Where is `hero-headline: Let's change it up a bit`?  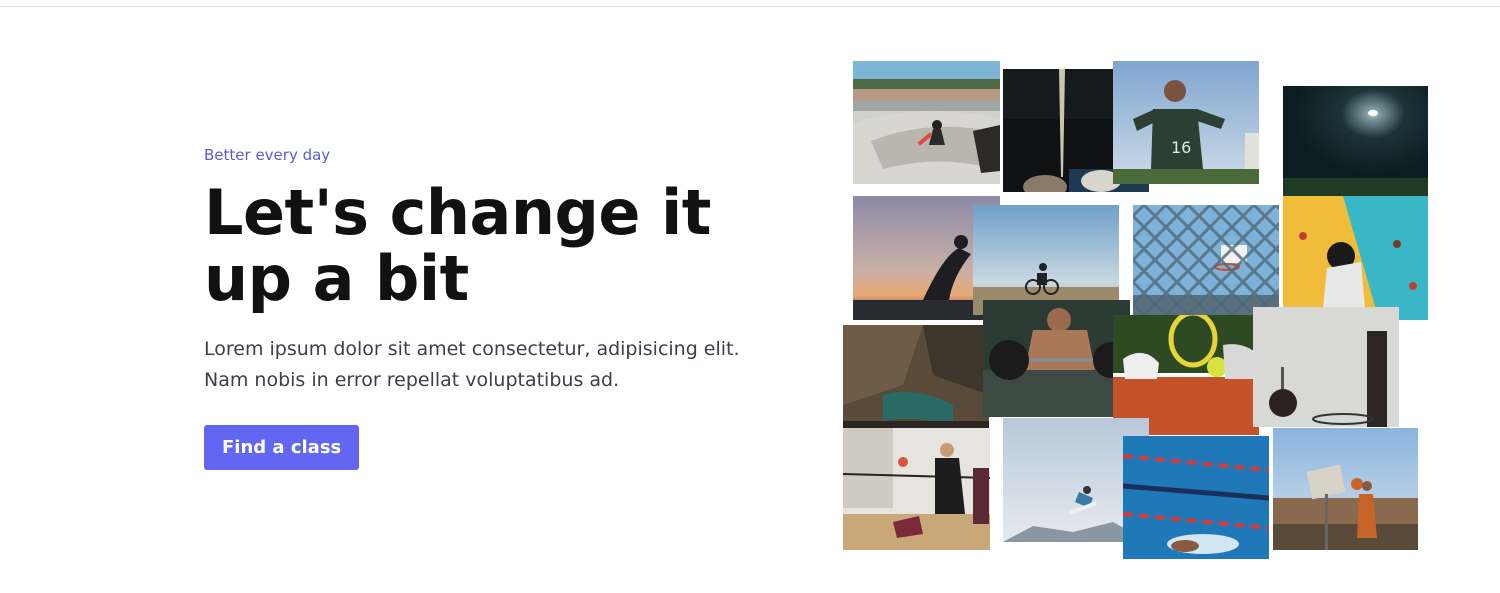
hero-headline: Let's change it up a bit is located at coordinates (457, 245).